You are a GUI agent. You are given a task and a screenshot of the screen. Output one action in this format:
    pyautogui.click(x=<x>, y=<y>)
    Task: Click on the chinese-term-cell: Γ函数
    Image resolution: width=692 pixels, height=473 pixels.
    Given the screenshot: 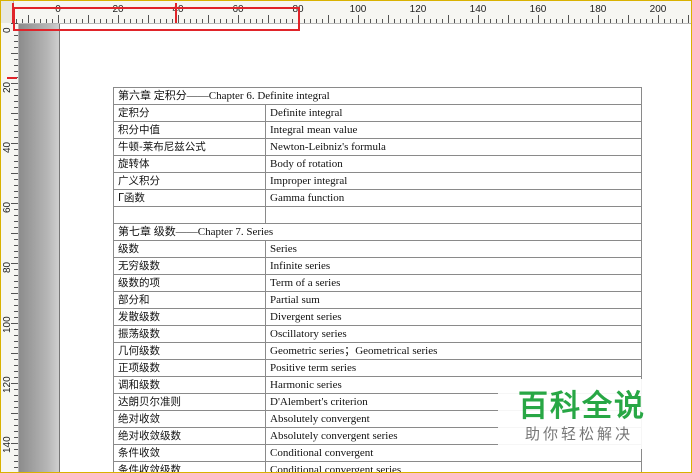 What is the action you would take?
    pyautogui.click(x=189, y=198)
    